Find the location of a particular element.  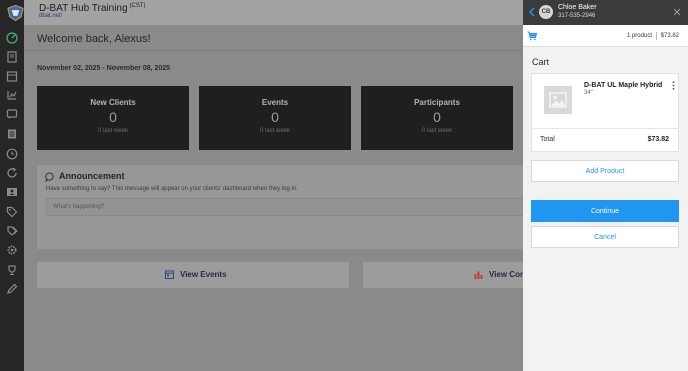

stat-card-events: Events 0 0 last week is located at coordinates (275, 118).